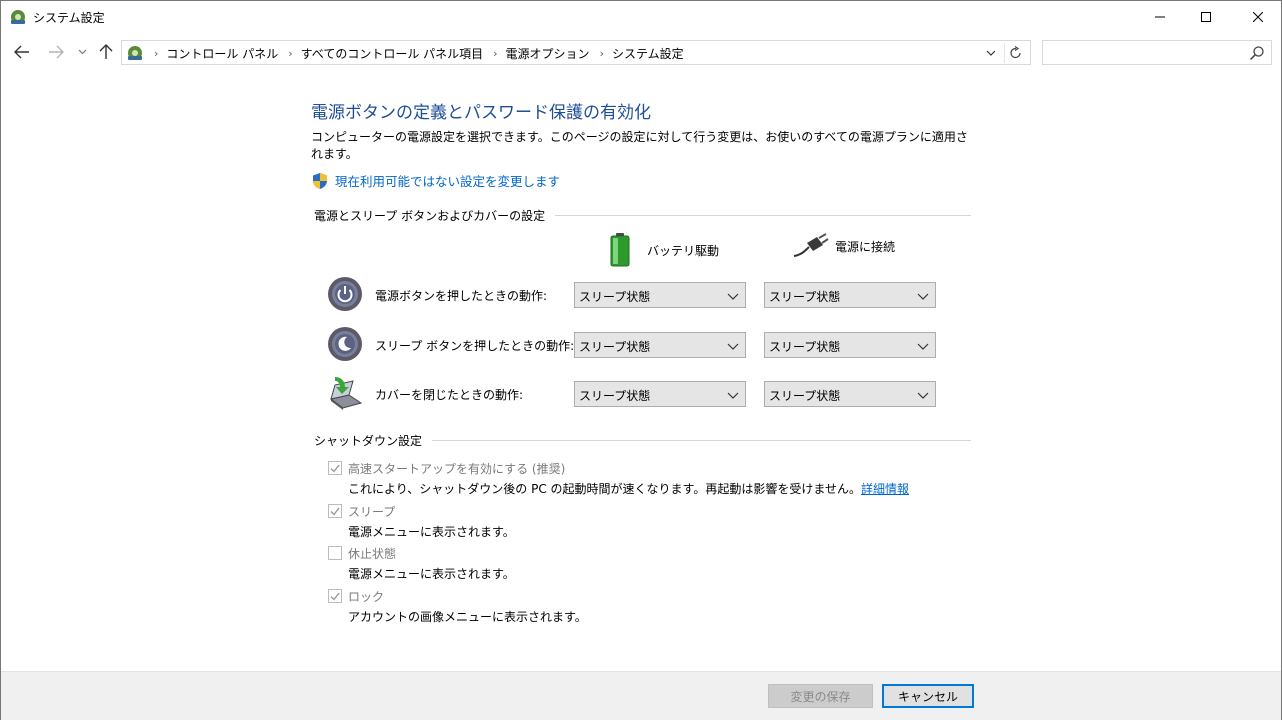 The height and width of the screenshot is (720, 1282). I want to click on breadcrumb-item-power-options: 電源オプション, so click(548, 53).